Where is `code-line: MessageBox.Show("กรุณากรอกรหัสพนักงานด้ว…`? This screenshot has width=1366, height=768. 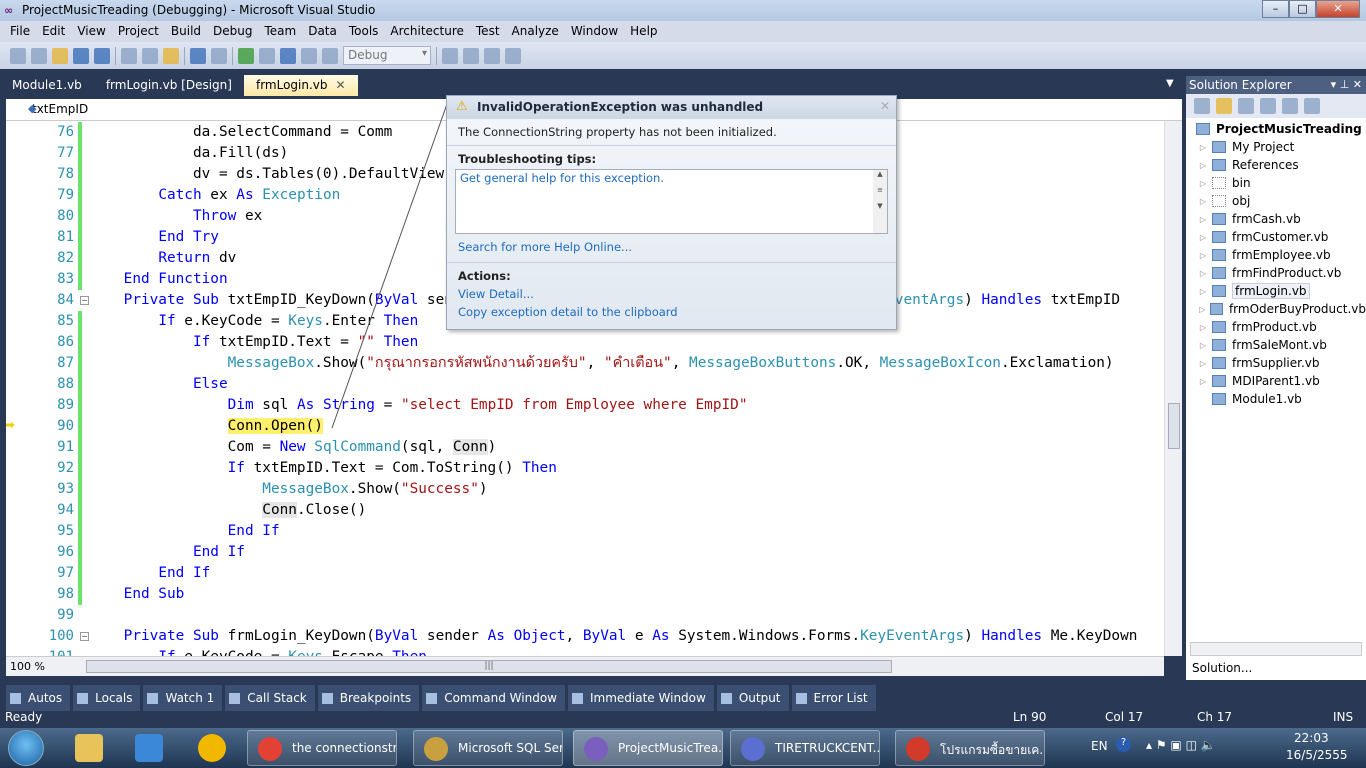
code-line: MessageBox.Show("กรุณากรอกรหัสพนักงานด้ว… is located at coordinates (601, 363).